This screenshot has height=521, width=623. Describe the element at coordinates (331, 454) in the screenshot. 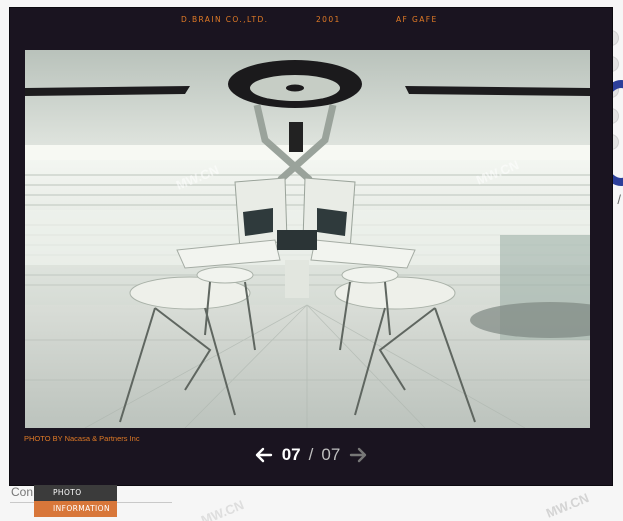

I see `total-pages: 07` at that location.